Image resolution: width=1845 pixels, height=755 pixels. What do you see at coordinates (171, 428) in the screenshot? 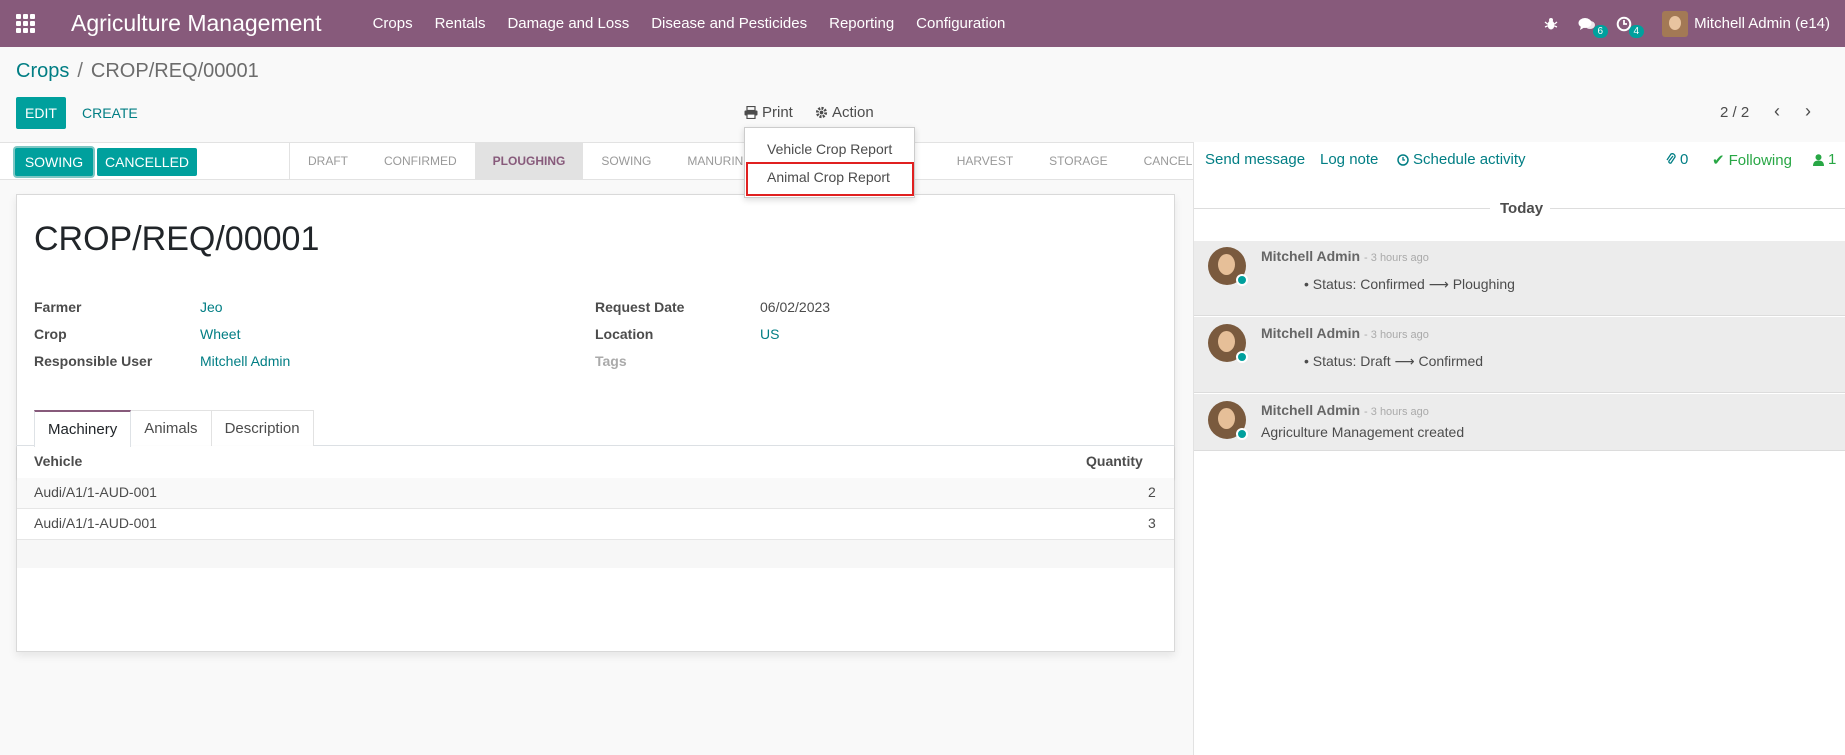
I see `tab-animals: Animals` at bounding box center [171, 428].